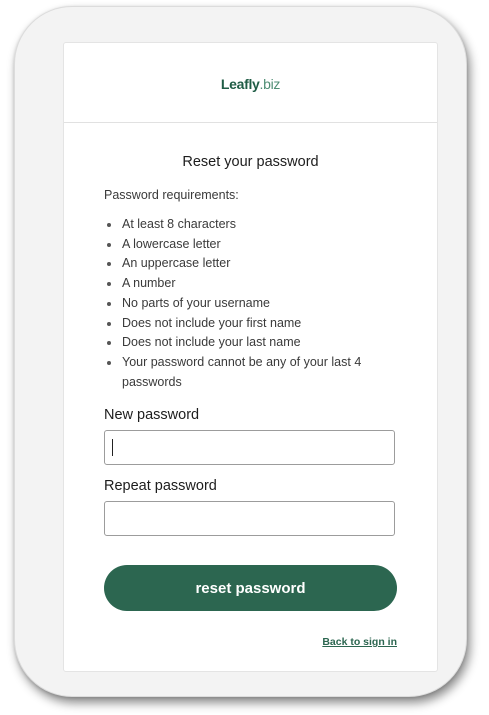 The height and width of the screenshot is (715, 489). What do you see at coordinates (254, 284) in the screenshot?
I see `requirement-item: A number` at bounding box center [254, 284].